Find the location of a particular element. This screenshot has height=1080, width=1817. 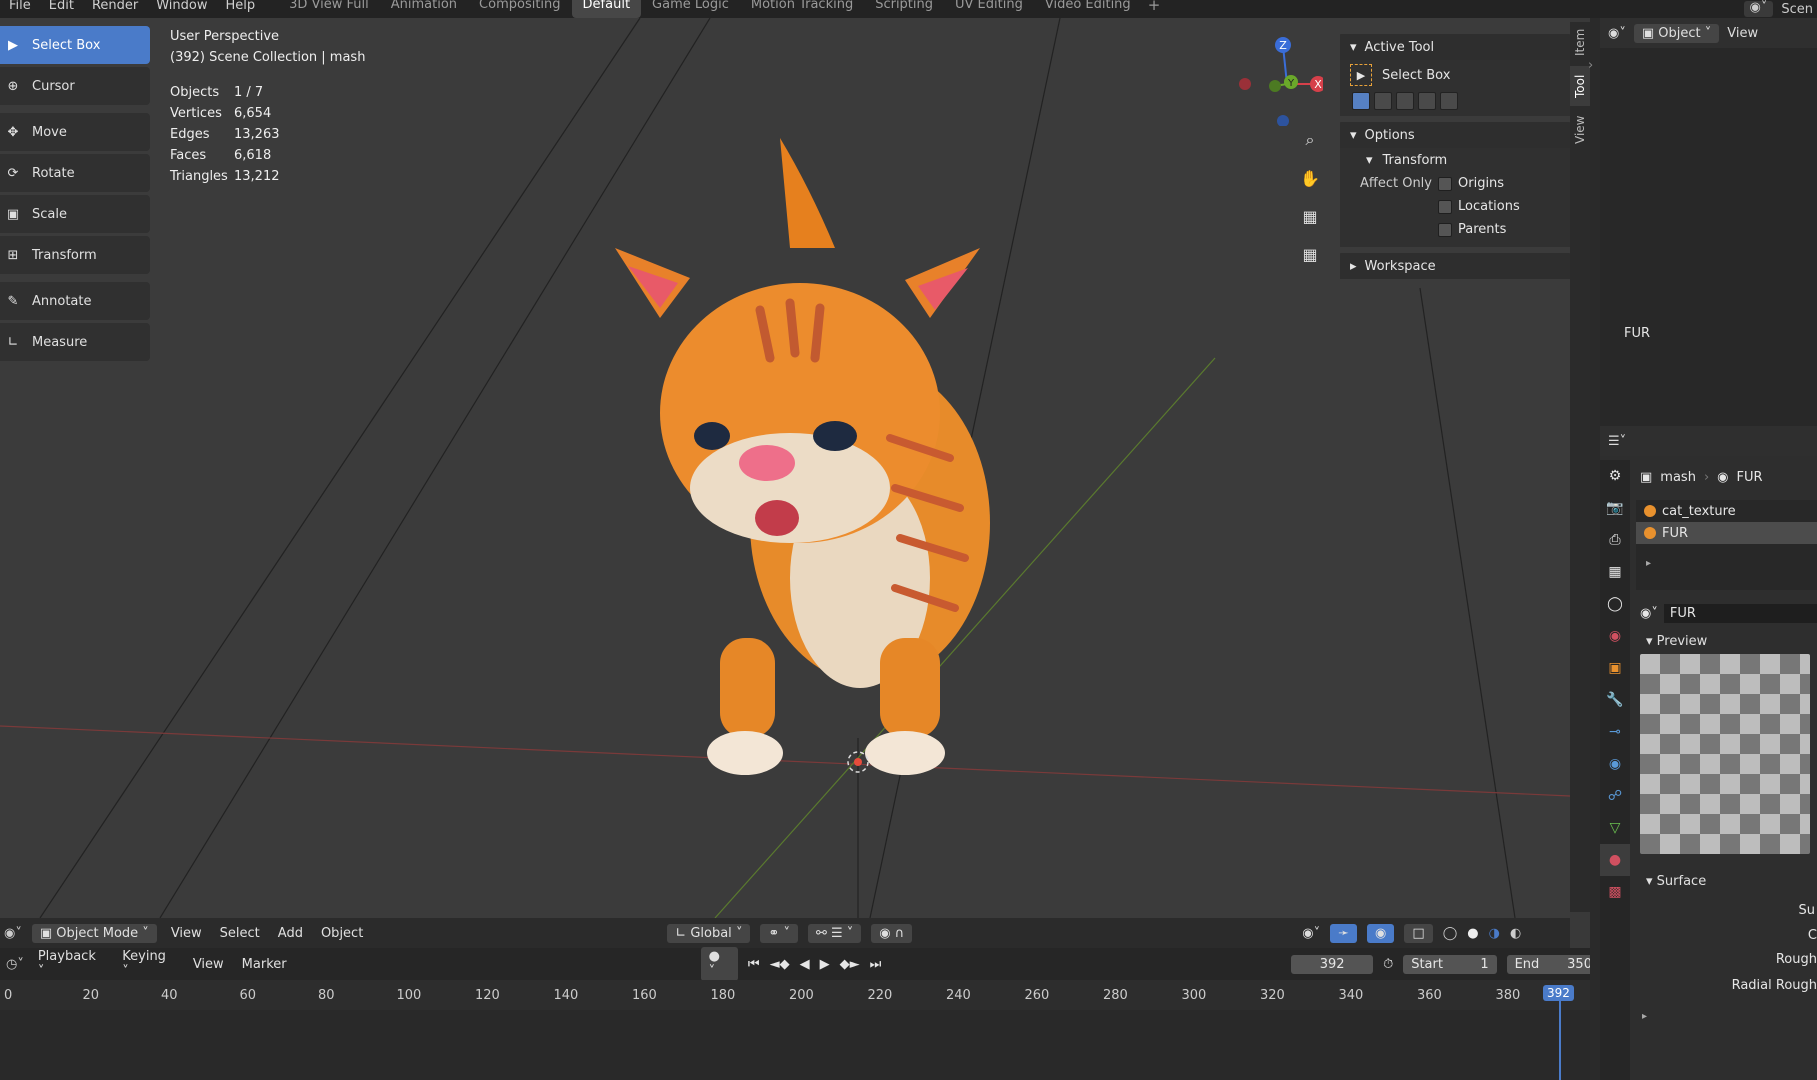

properties-type-icon: ☰˅ is located at coordinates (1617, 441).